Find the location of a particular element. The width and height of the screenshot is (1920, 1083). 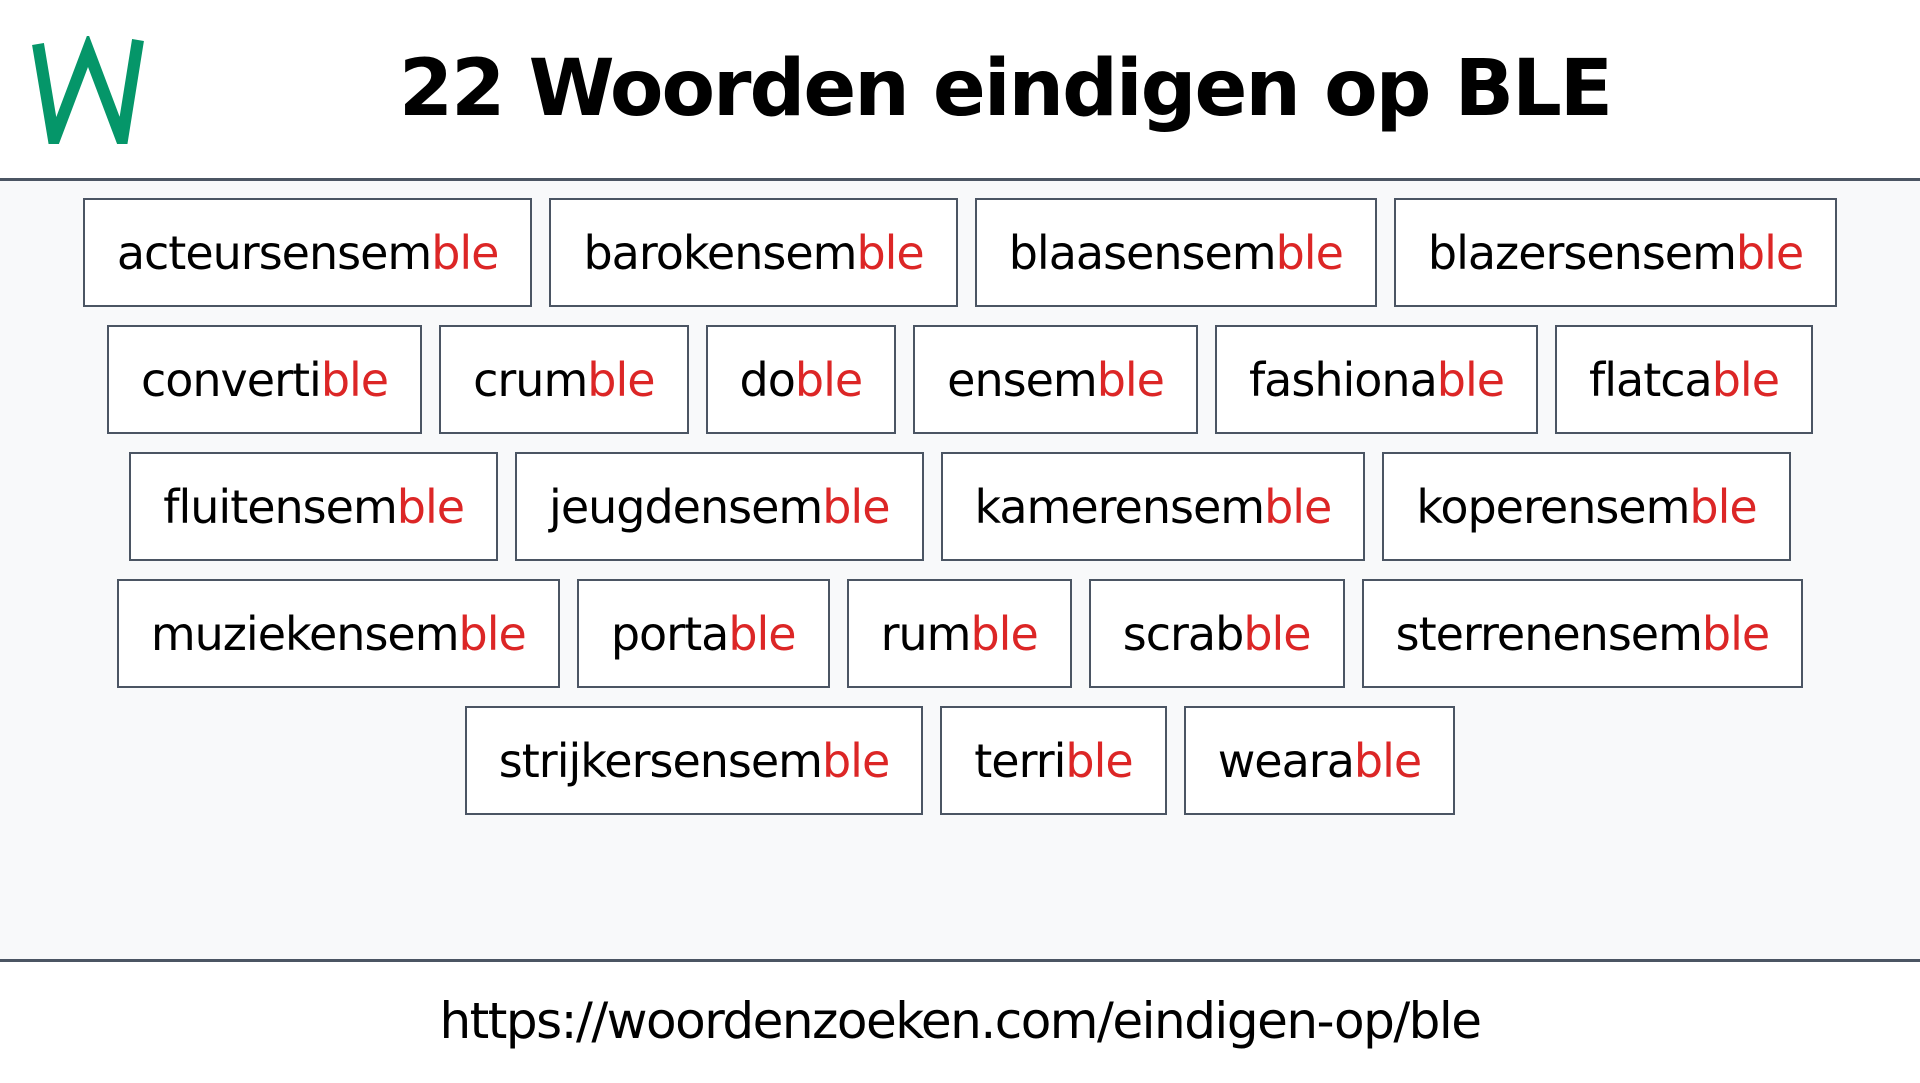

word-tile: acteursensem ble is located at coordinates (307, 252).